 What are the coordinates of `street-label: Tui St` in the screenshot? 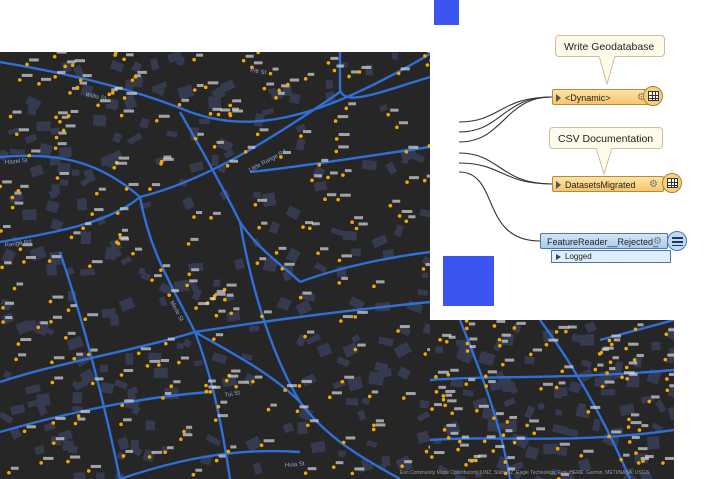 It's located at (232, 394).